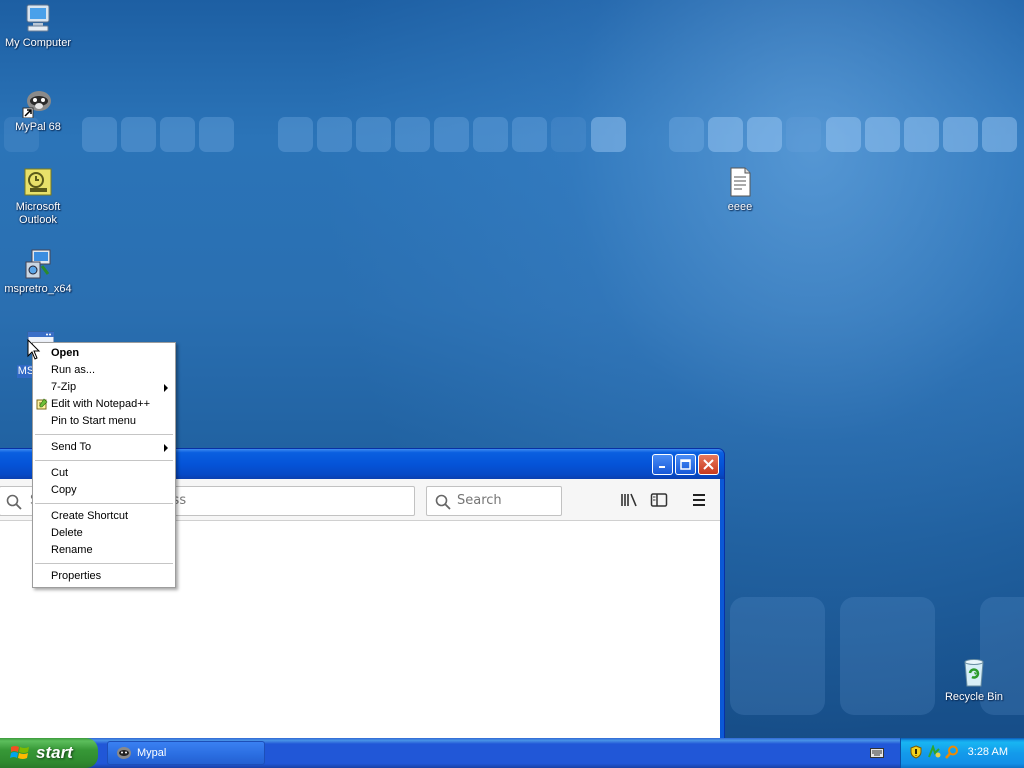 The height and width of the screenshot is (768, 1024). I want to click on taskbar: start Mypal 3:28 AM, so click(512, 753).